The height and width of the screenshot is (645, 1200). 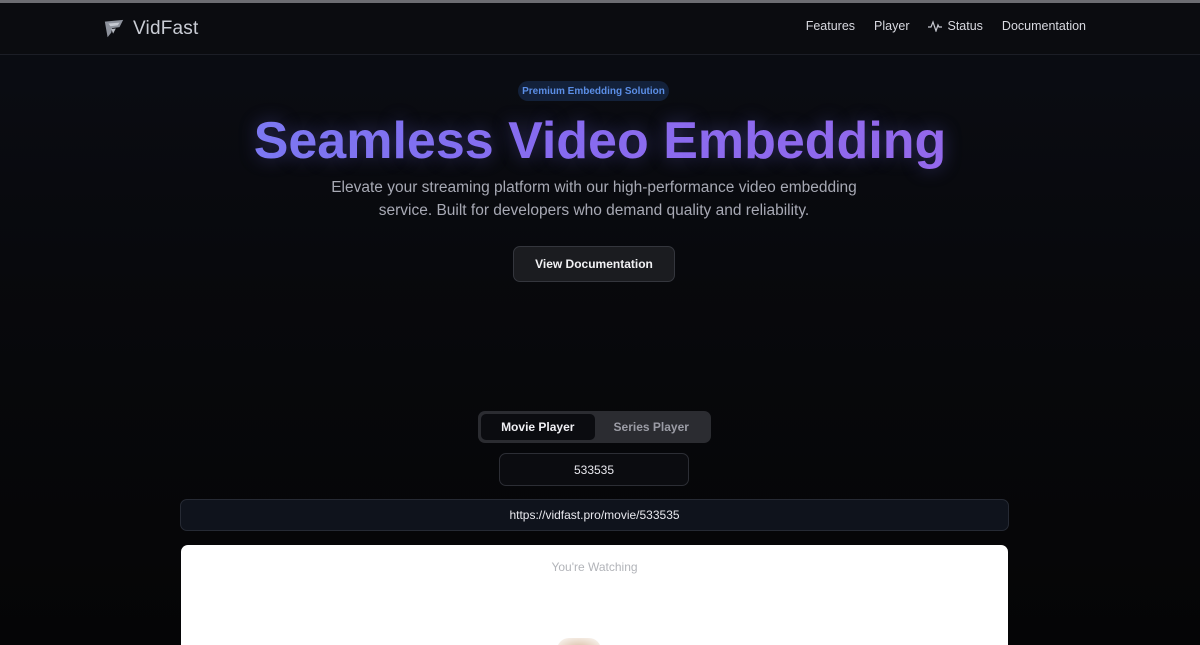 I want to click on player-type-tabs: Movie Player Series Player, so click(x=594, y=427).